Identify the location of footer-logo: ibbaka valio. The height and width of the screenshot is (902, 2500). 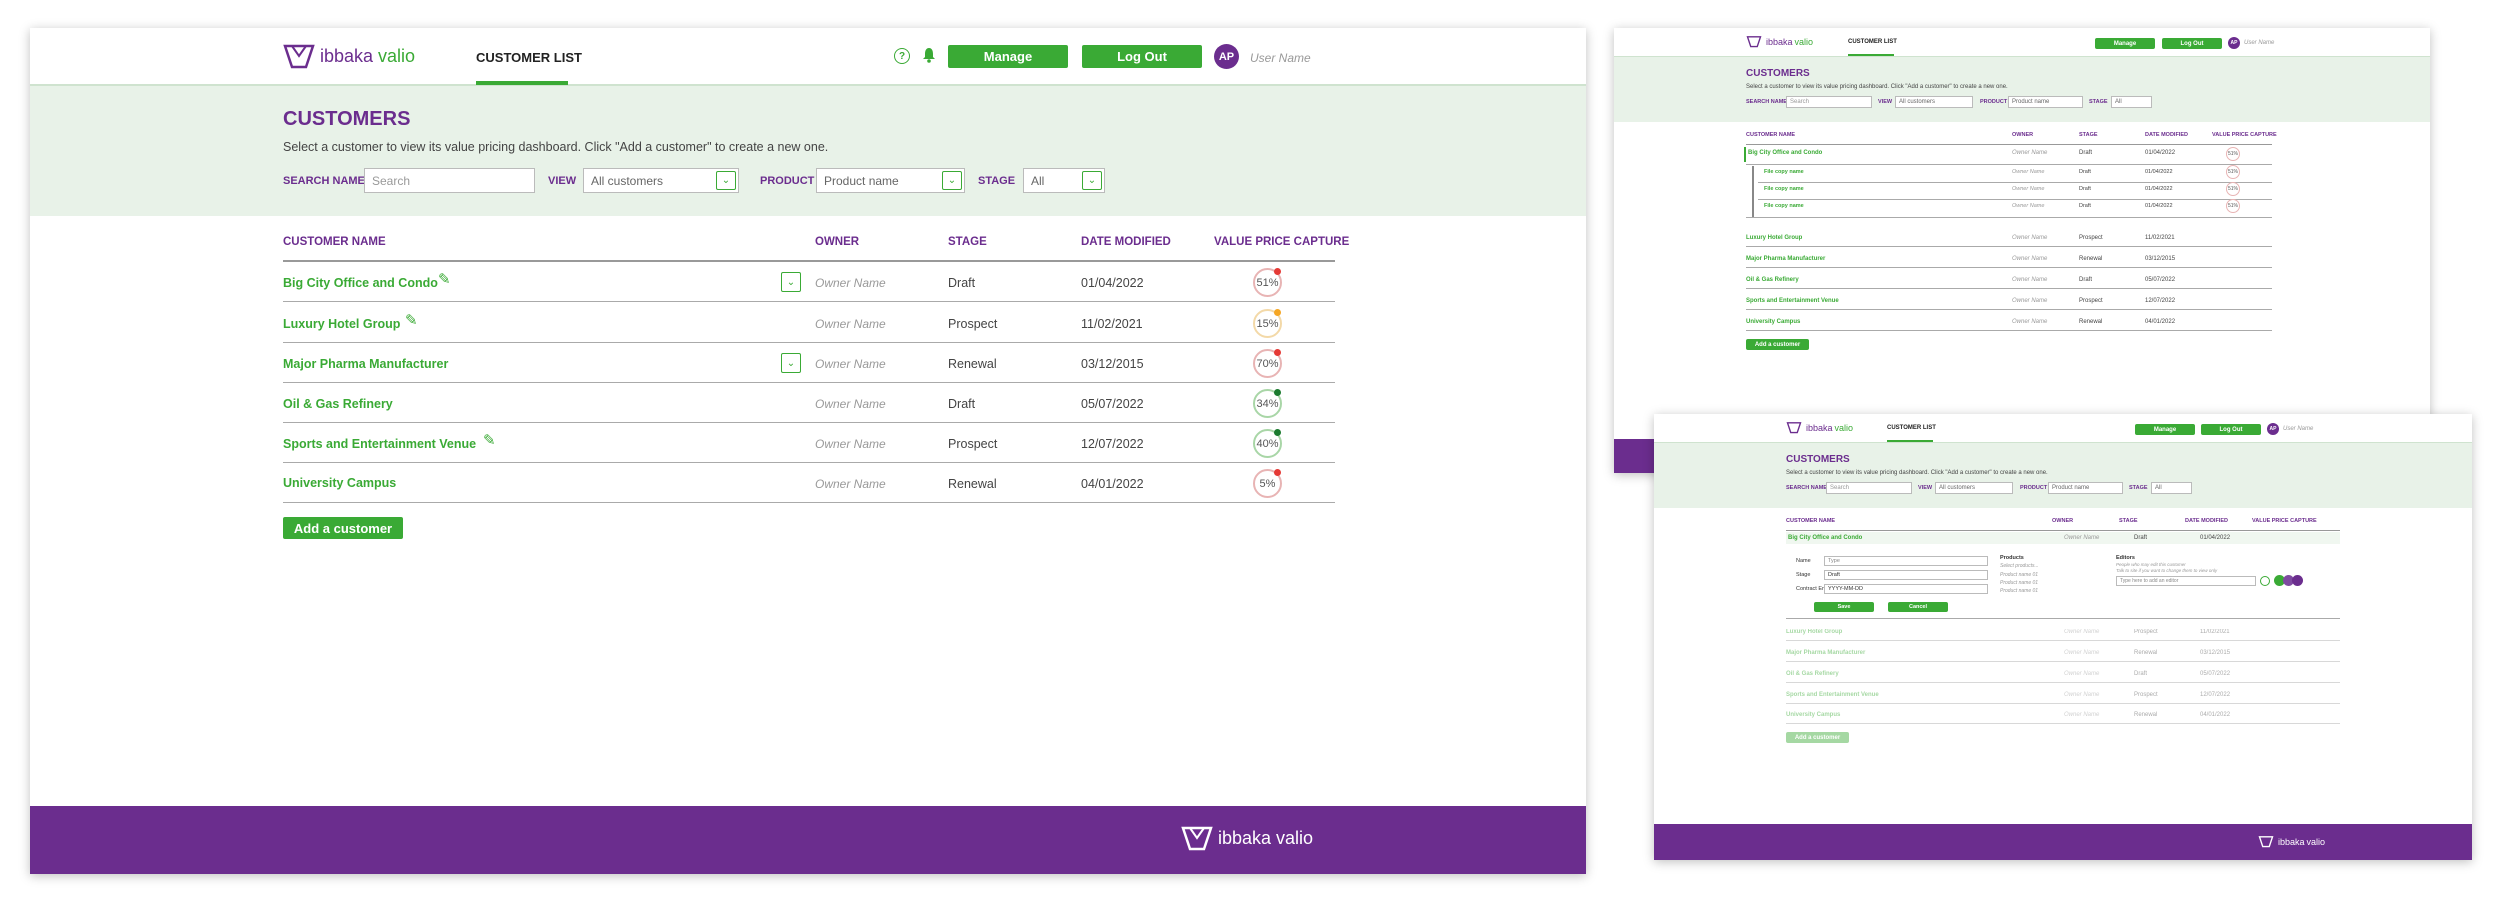
(2291, 841).